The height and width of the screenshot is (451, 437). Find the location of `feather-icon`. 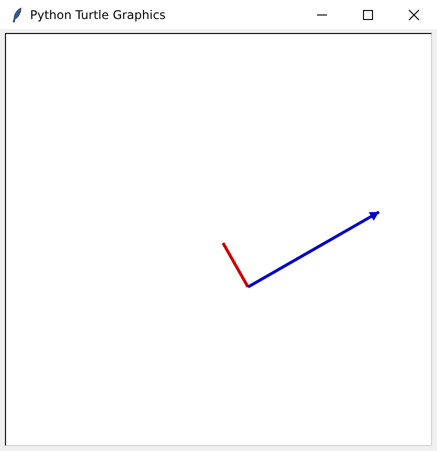

feather-icon is located at coordinates (17, 14).